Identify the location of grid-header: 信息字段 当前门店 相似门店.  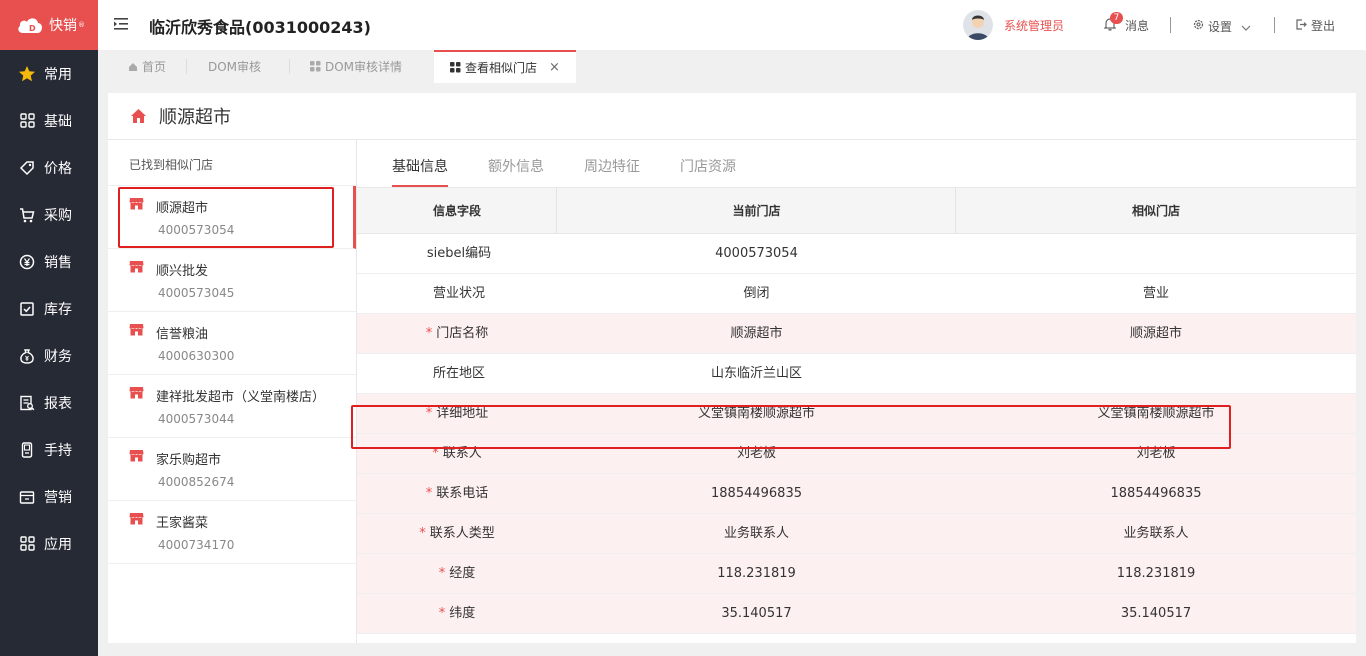
(856, 211).